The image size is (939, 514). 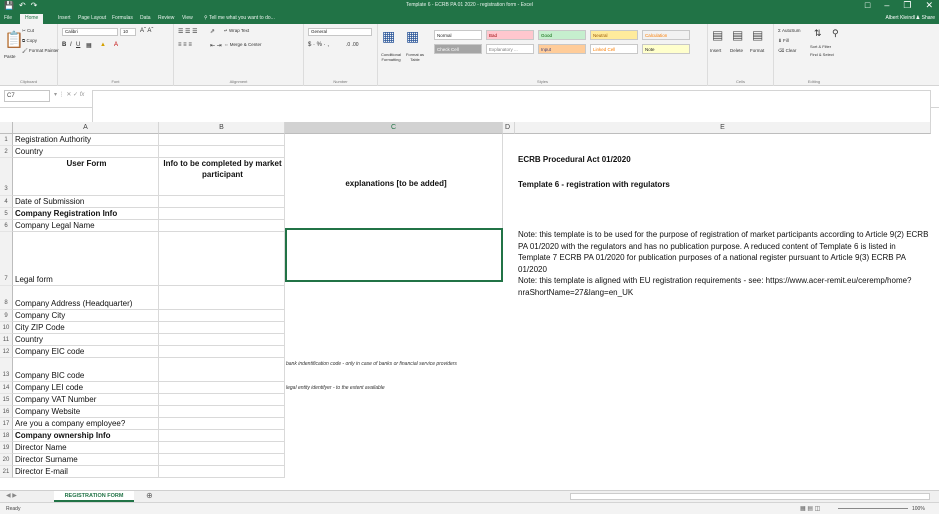 What do you see at coordinates (236, 31) in the screenshot?
I see `wrap-text-button: ↵ Wrap Text` at bounding box center [236, 31].